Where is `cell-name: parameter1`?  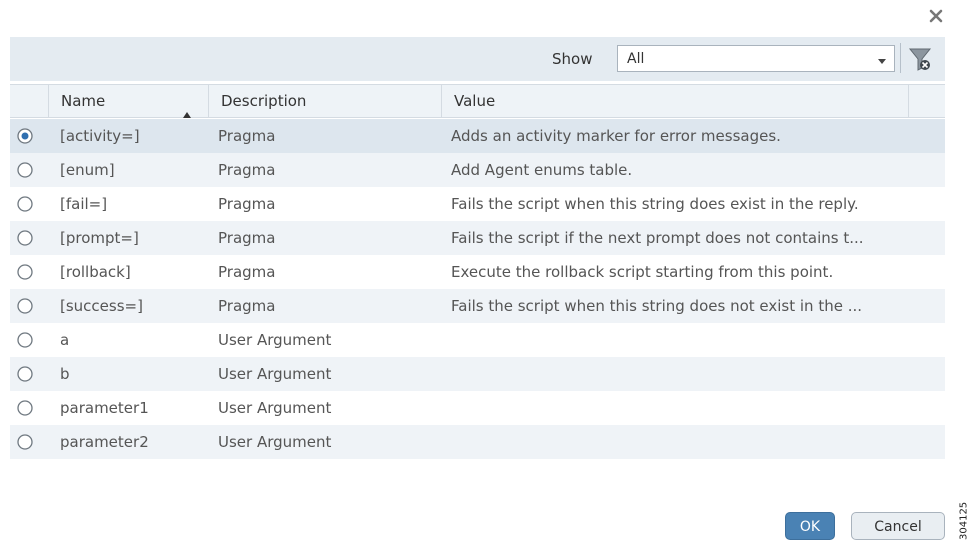 cell-name: parameter1 is located at coordinates (104, 408).